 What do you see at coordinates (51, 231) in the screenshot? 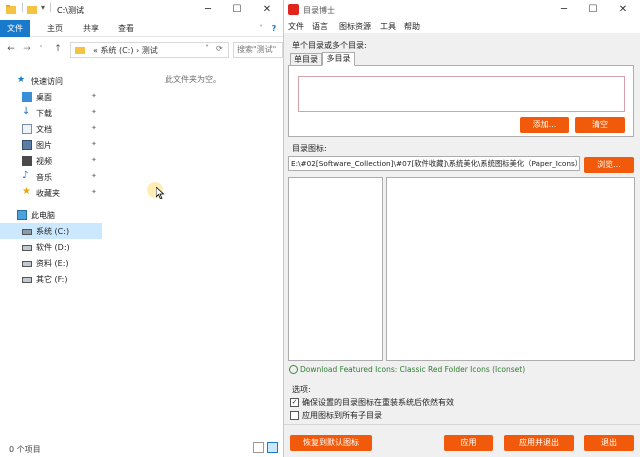
I see `nav-item-drive-c: 系统 (C:)` at bounding box center [51, 231].